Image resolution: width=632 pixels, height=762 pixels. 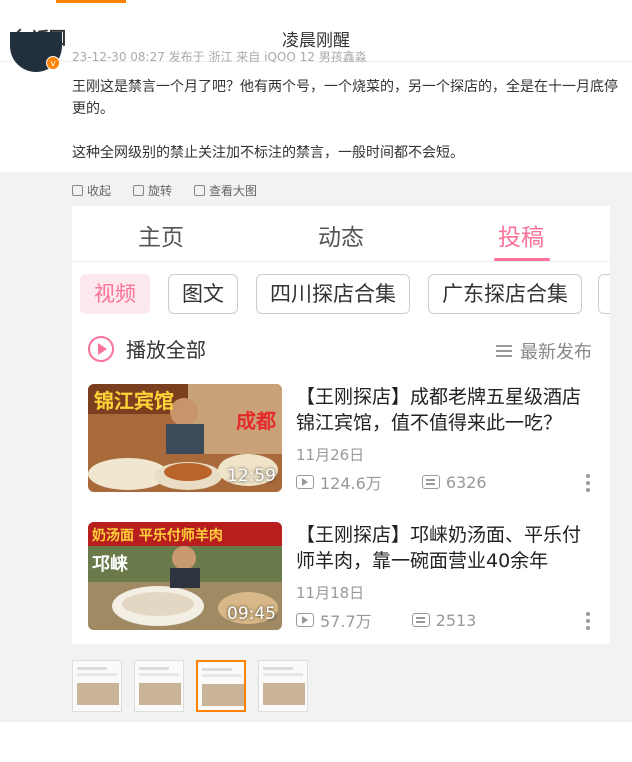 What do you see at coordinates (522, 259) in the screenshot?
I see `active-tab-indicator` at bounding box center [522, 259].